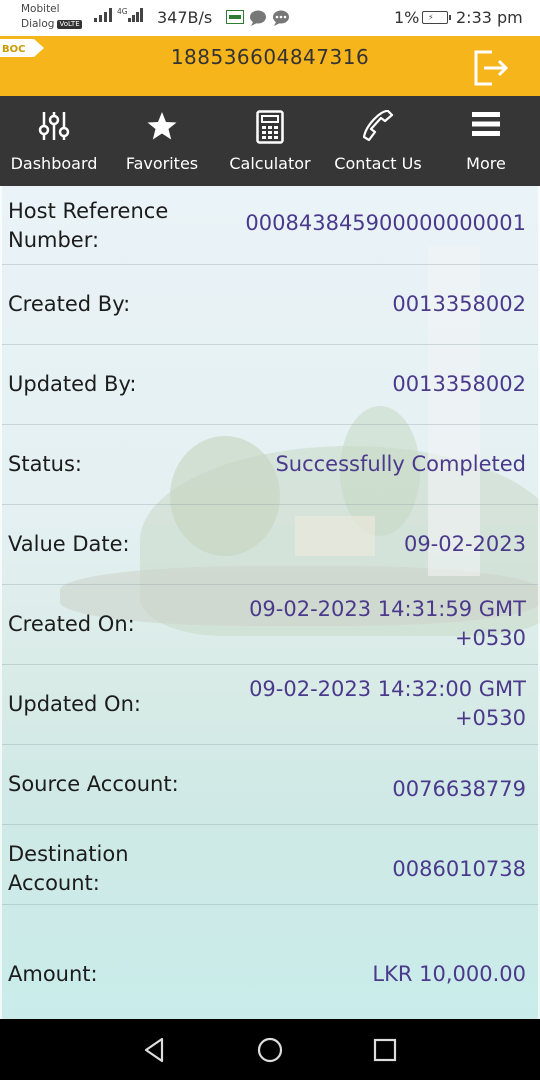  Describe the element at coordinates (88, 225) in the screenshot. I see `detail-label: Host Reference Number:` at that location.